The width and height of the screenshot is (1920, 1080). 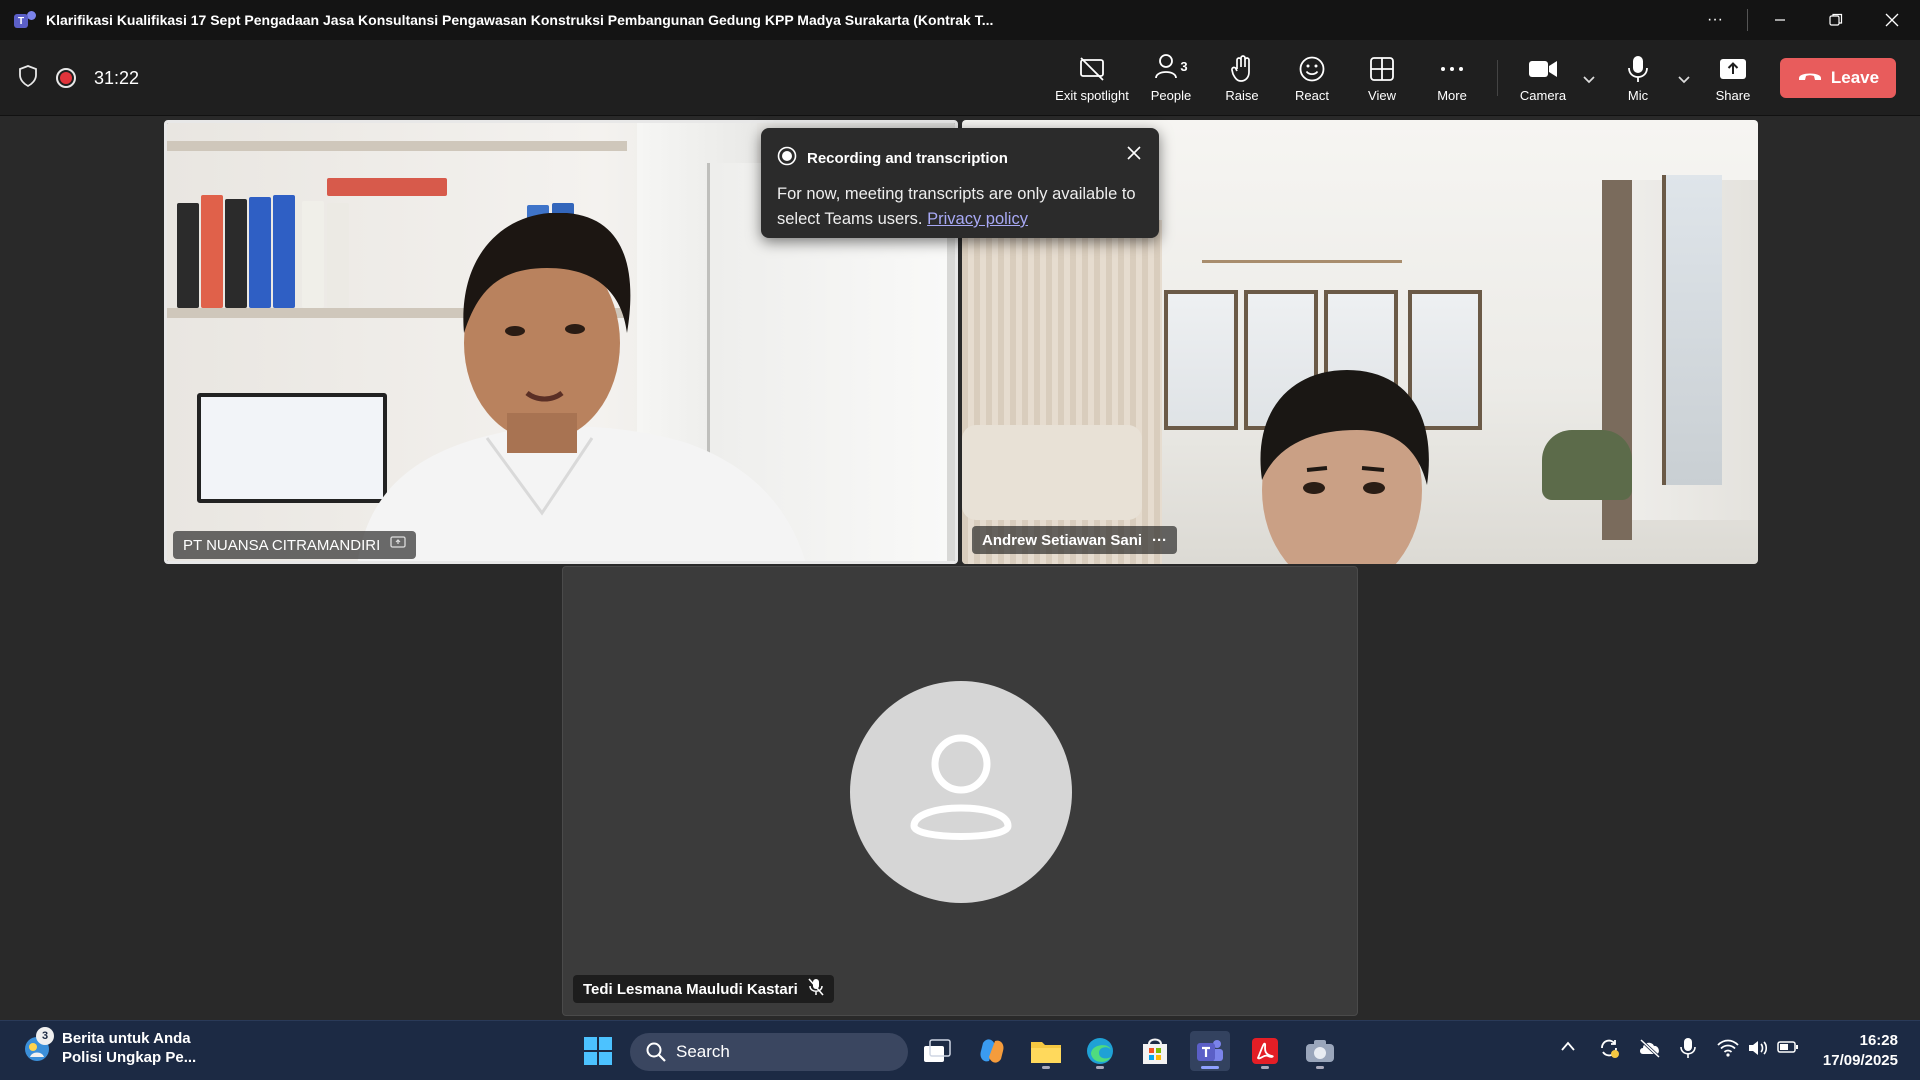 What do you see at coordinates (1860, 1051) in the screenshot?
I see `system-clock: 16:28 17/09/2025` at bounding box center [1860, 1051].